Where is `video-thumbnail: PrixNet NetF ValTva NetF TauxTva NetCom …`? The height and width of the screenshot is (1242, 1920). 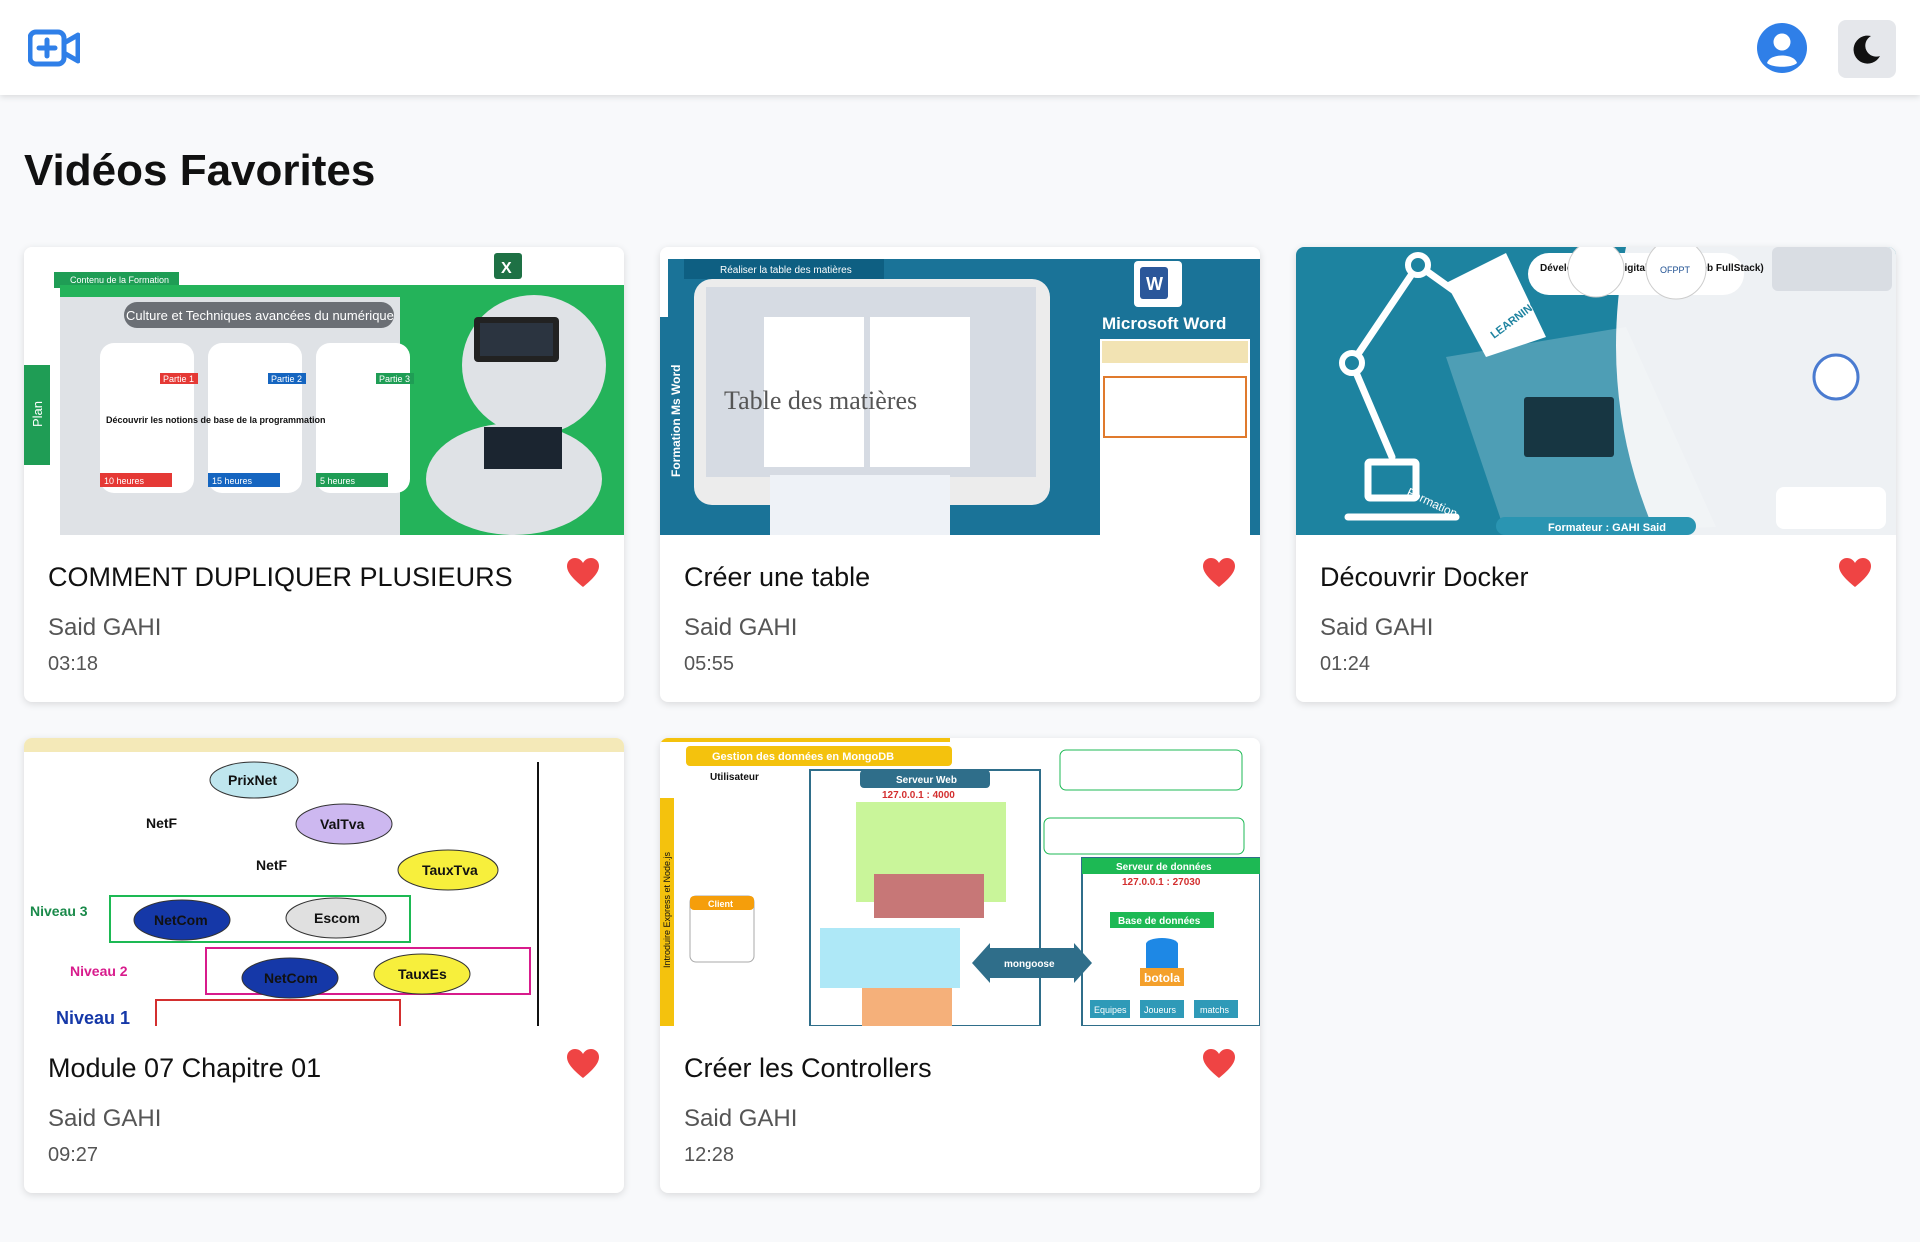 video-thumbnail: PrixNet NetF ValTva NetF TauxTva NetCom … is located at coordinates (324, 882).